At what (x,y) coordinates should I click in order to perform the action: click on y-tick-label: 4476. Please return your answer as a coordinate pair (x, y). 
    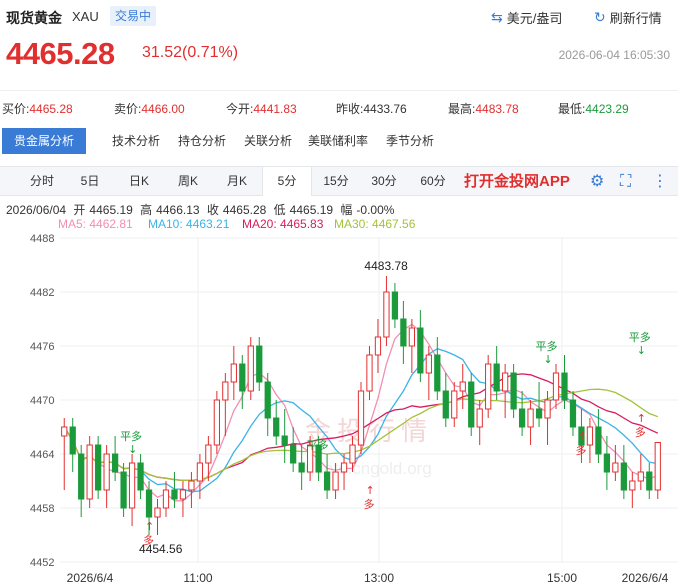
    Looking at the image, I should click on (42, 347).